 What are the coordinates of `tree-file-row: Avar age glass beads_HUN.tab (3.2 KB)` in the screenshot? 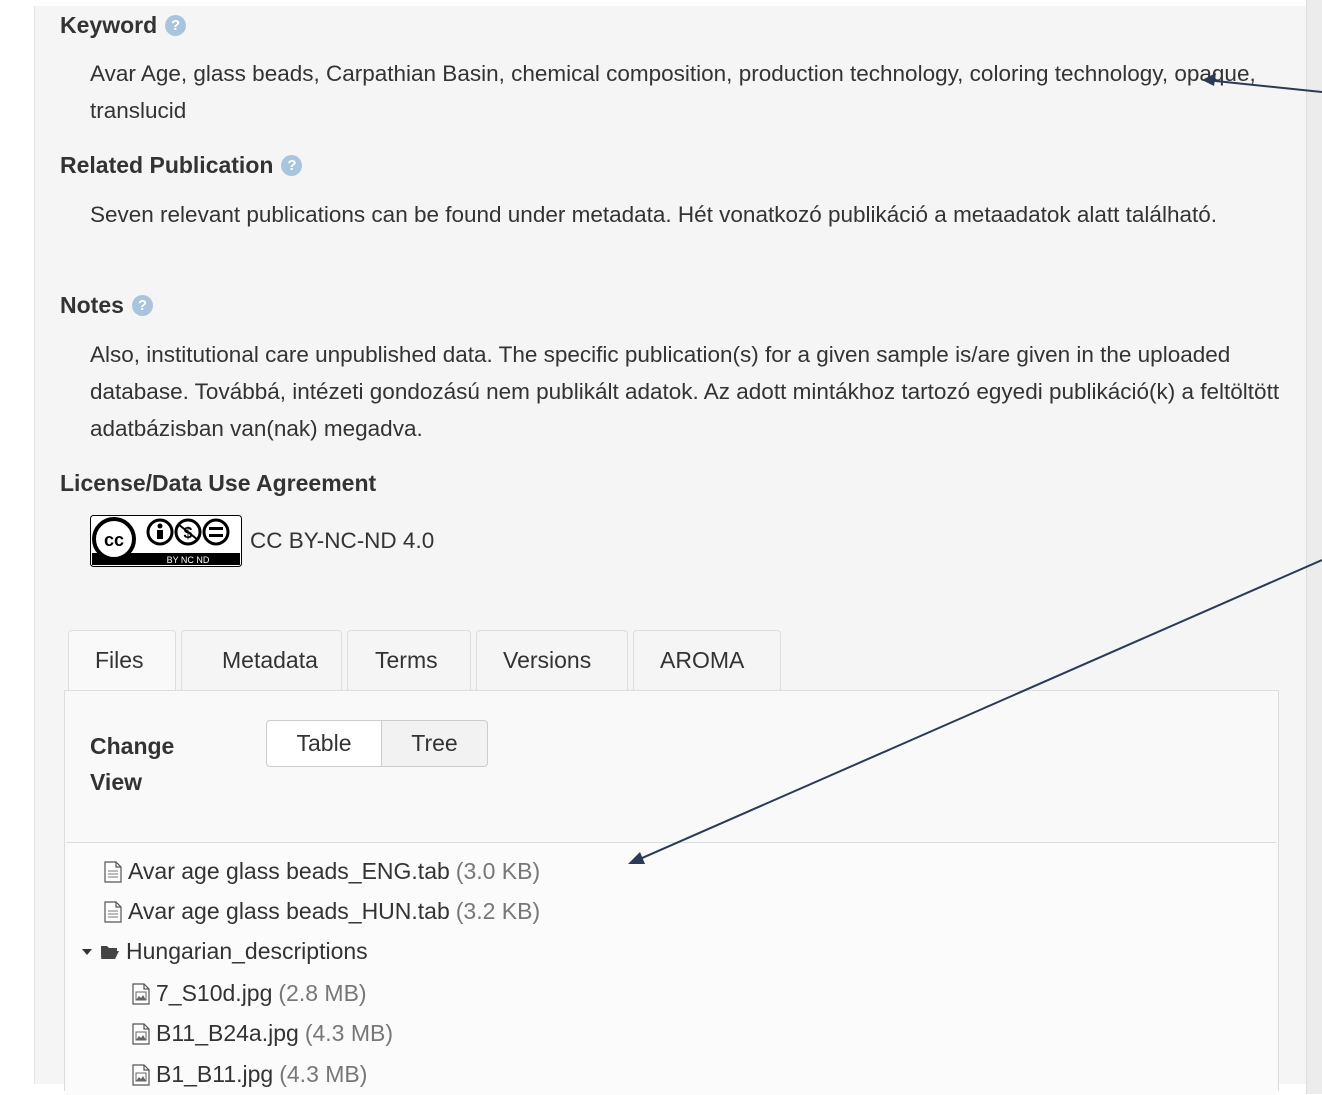 It's located at (322, 911).